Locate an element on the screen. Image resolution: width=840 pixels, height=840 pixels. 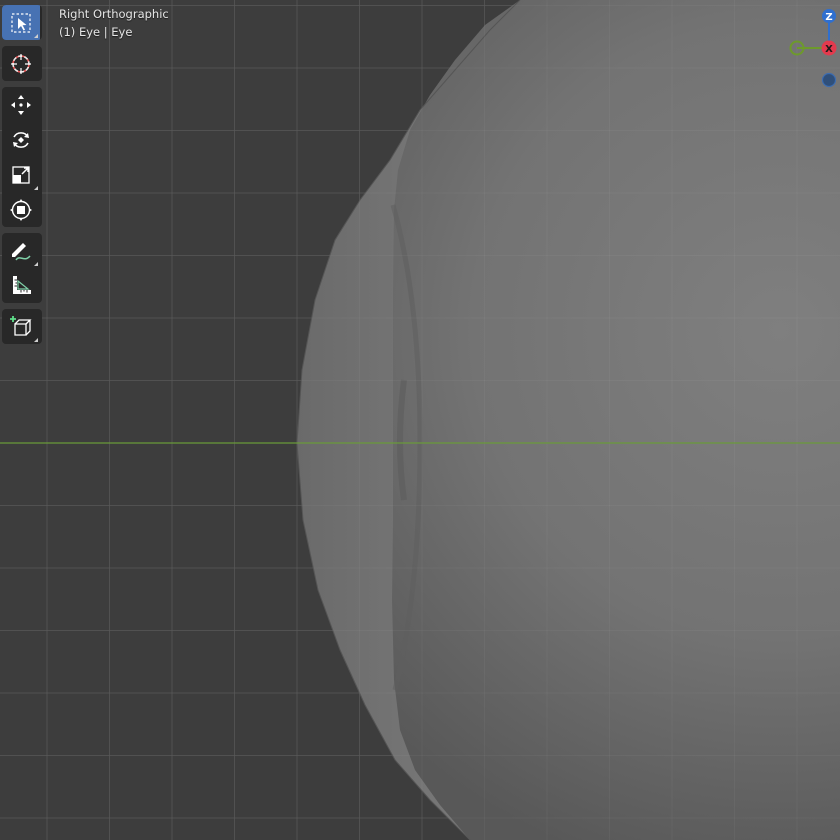
add-cube-icon is located at coordinates (21, 325).